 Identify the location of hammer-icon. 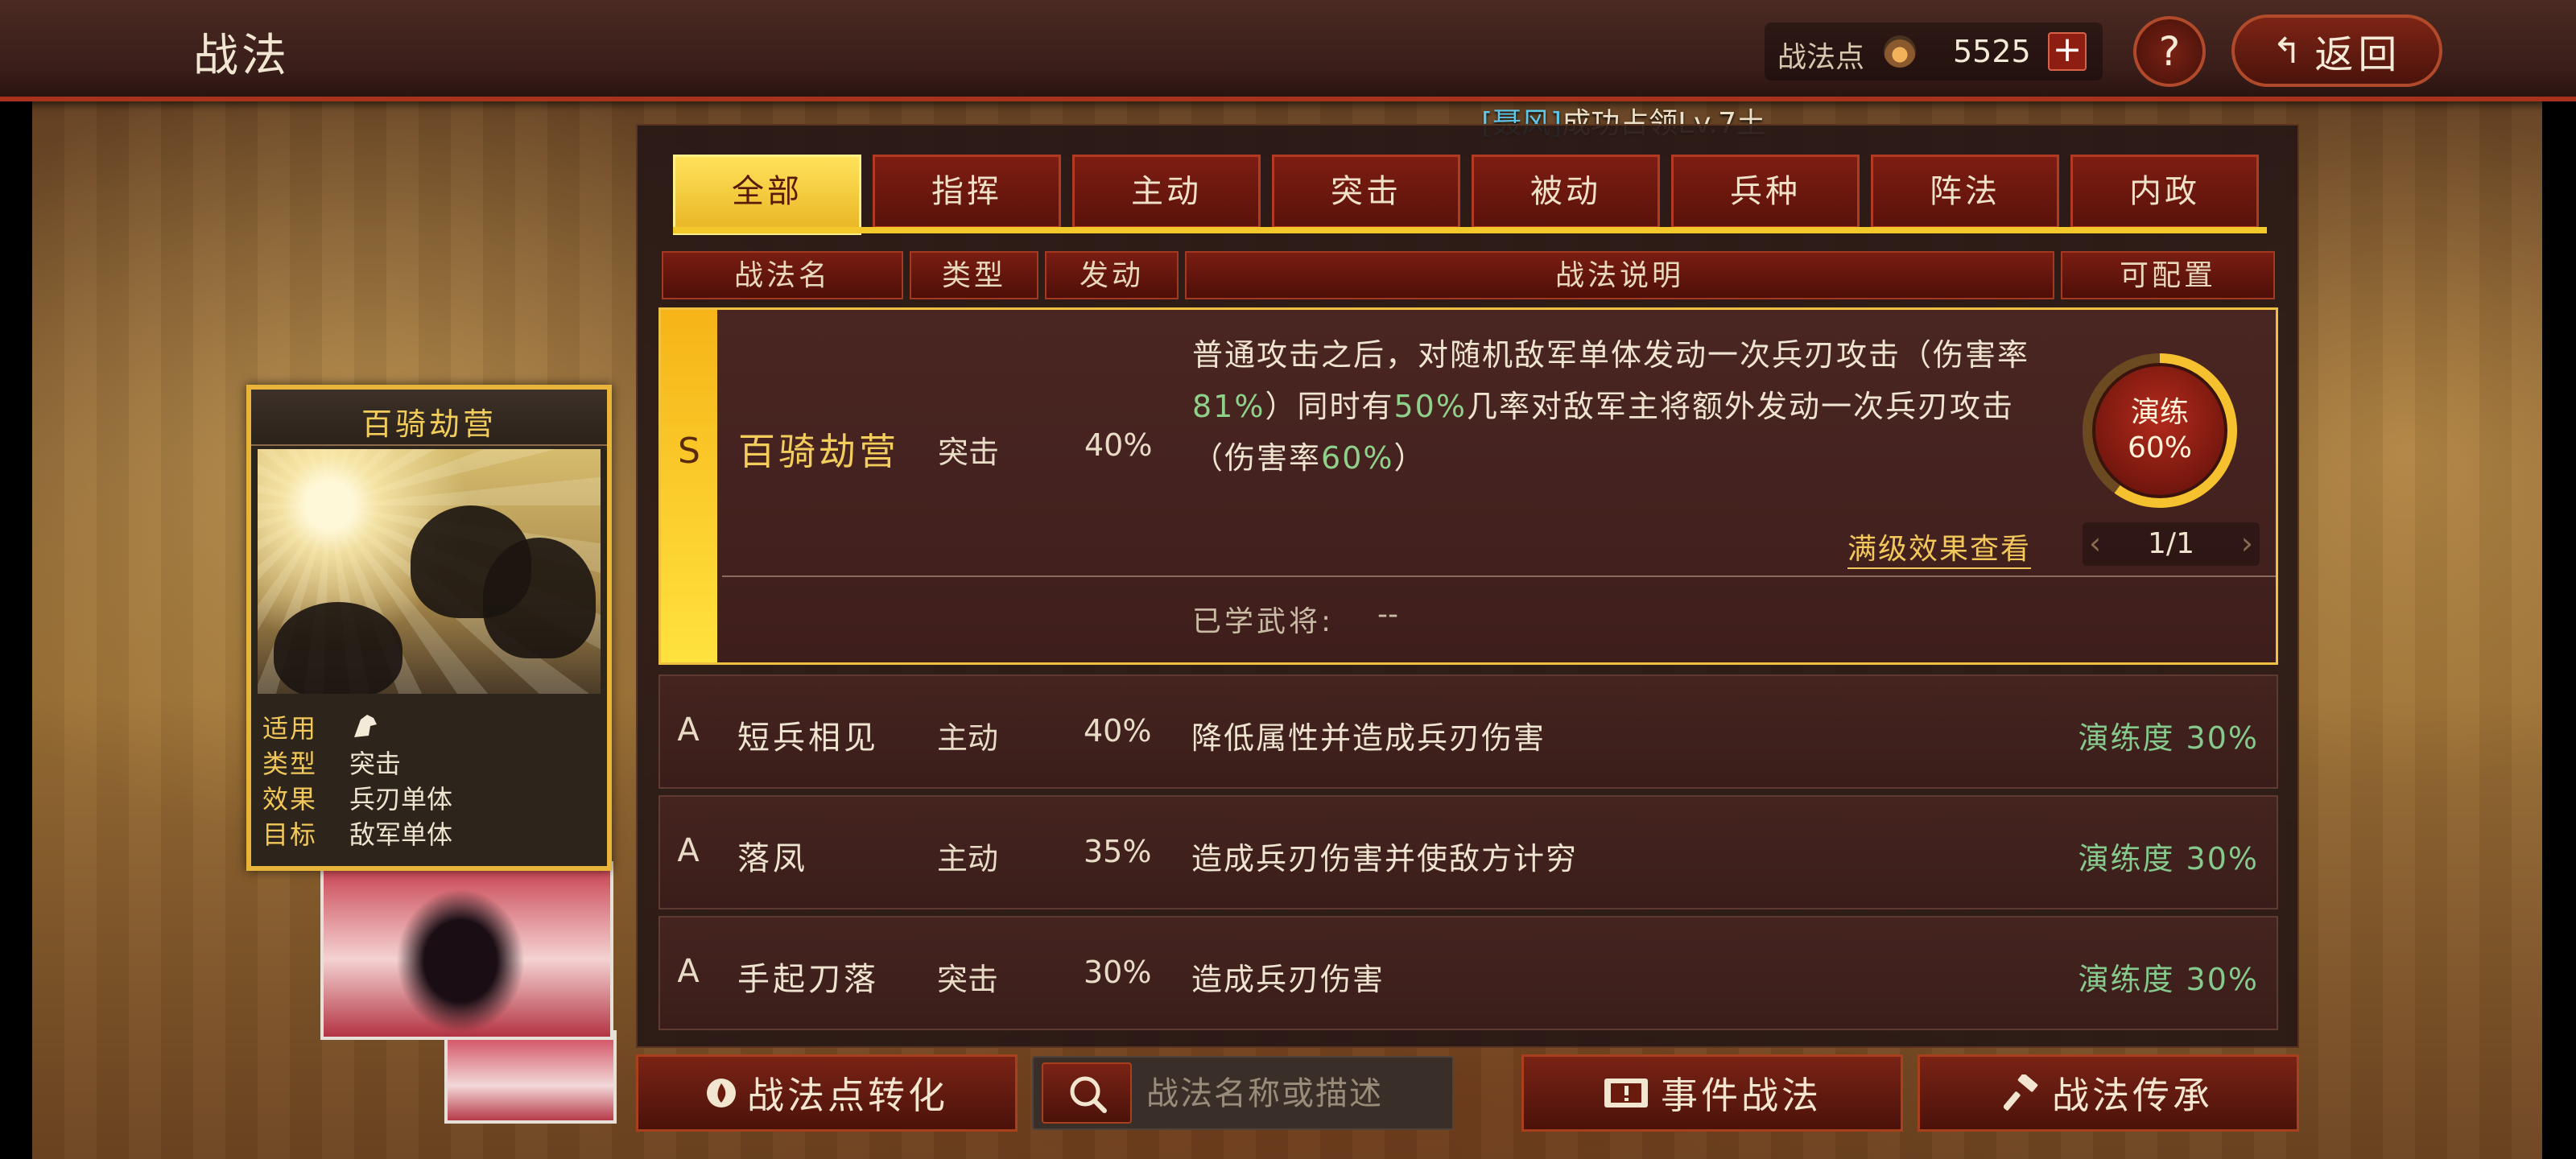
(2021, 1092).